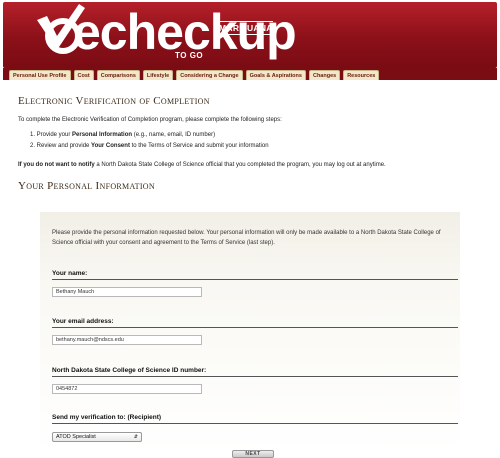 The image size is (500, 458). What do you see at coordinates (86, 186) in the screenshot?
I see `section-title-personal-info: Your Personal Information` at bounding box center [86, 186].